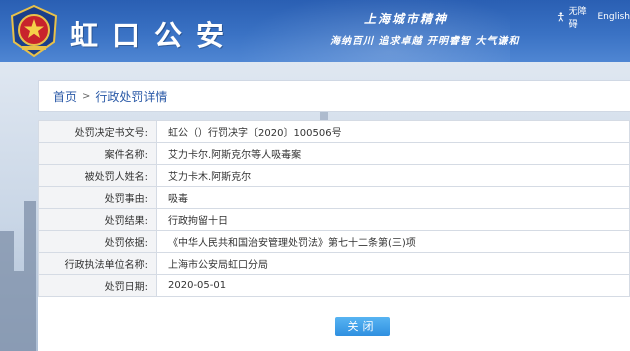  Describe the element at coordinates (393, 153) in the screenshot. I see `row-value: 艾力卡尔.阿斯克尔等人吸毒案` at that location.